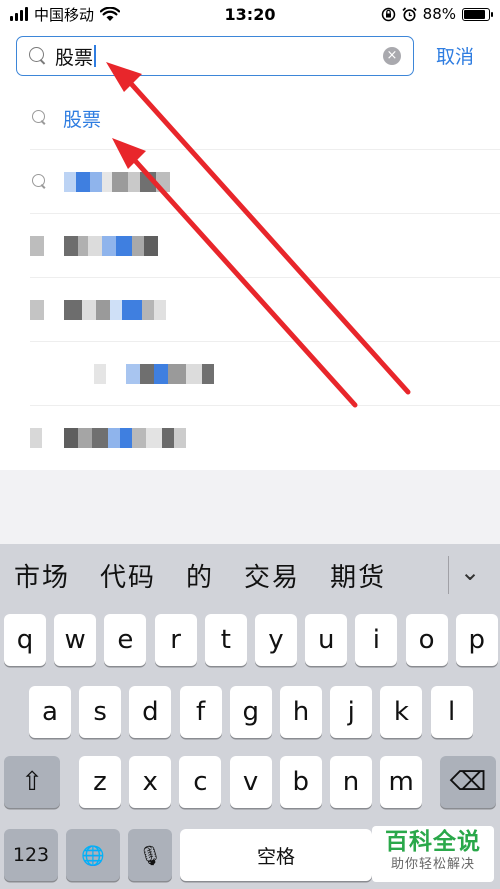  What do you see at coordinates (25, 640) in the screenshot?
I see `key-q: q` at bounding box center [25, 640].